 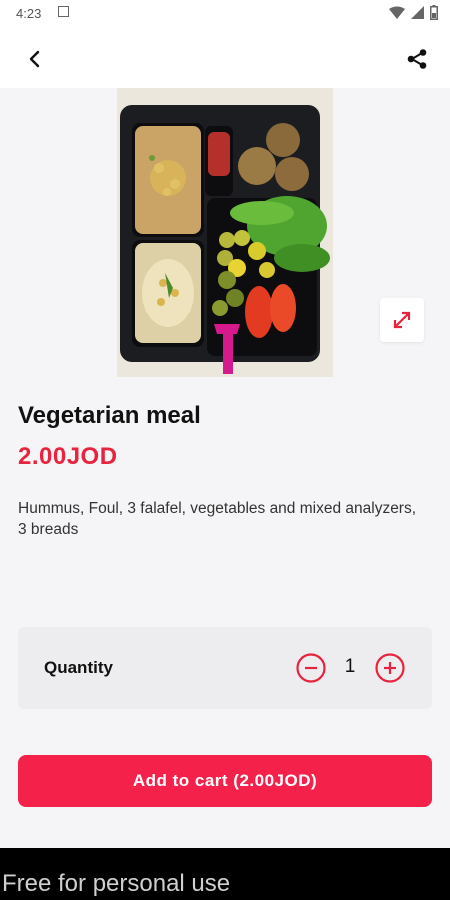 I want to click on product-title: Vegetarian meal, so click(x=109, y=415).